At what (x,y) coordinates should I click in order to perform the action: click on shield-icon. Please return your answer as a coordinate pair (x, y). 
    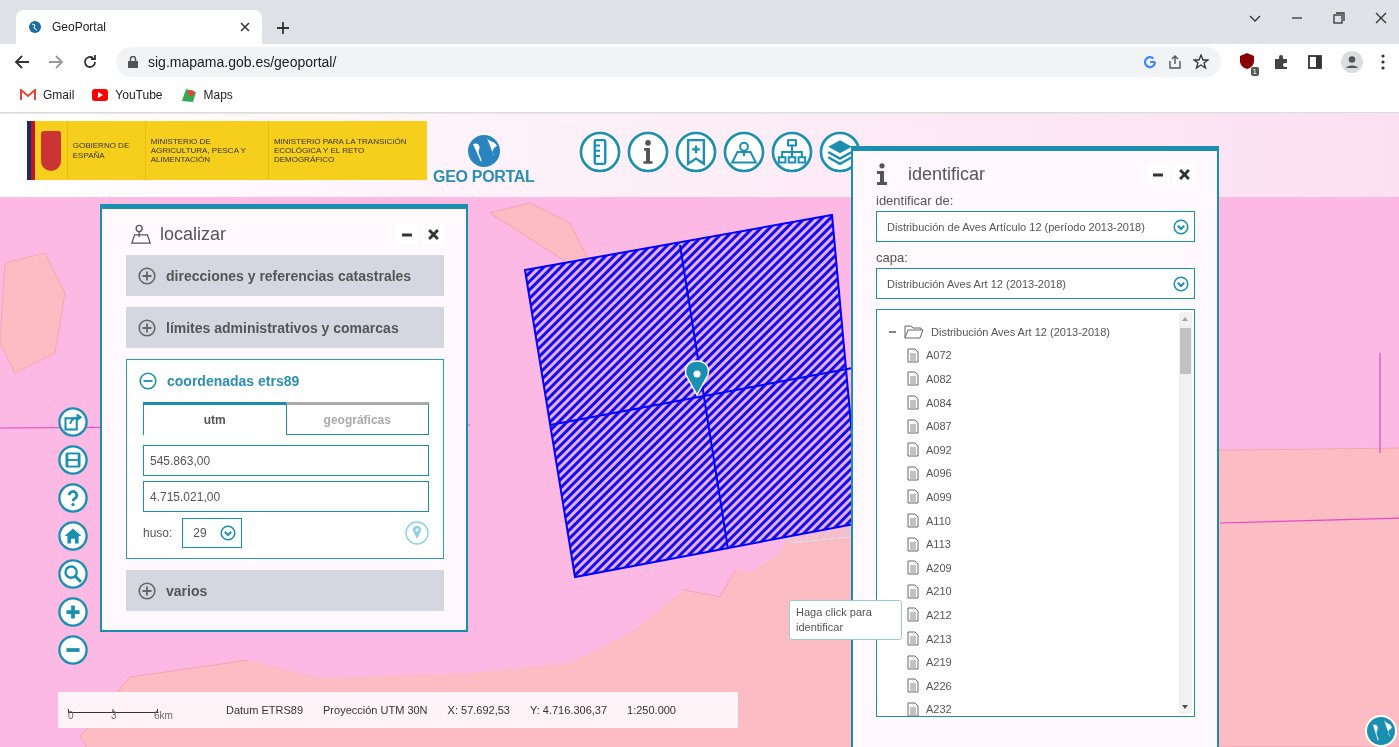
    Looking at the image, I should click on (1247, 60).